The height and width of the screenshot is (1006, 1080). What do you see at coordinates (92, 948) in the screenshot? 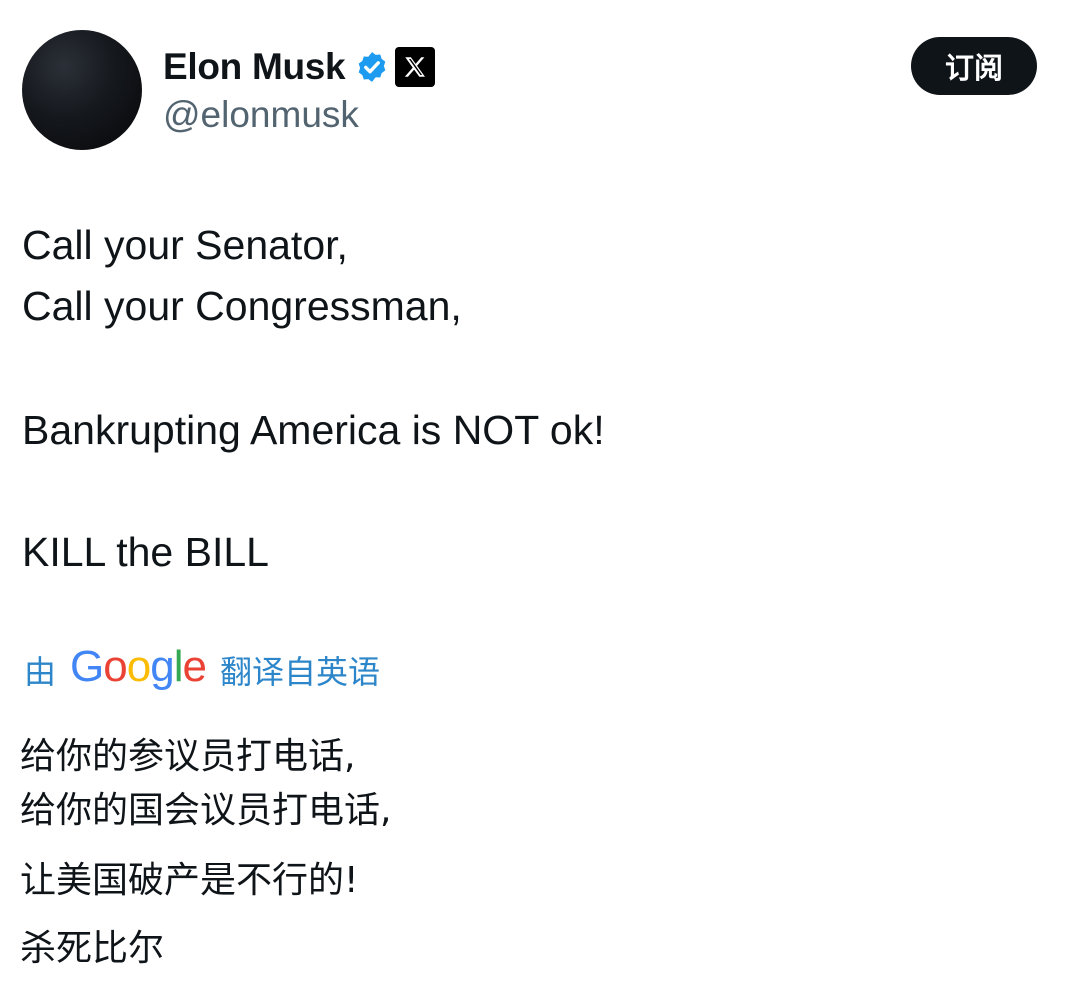
I see `translated-text-line: 杀死比尔` at bounding box center [92, 948].